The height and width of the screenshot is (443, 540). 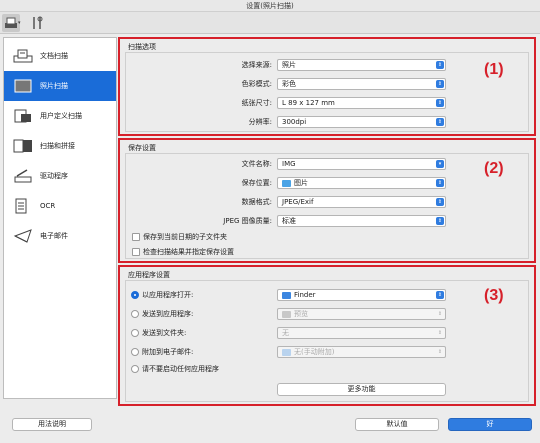 I want to click on sidebar-item-email: 电子邮件, so click(x=60, y=236).